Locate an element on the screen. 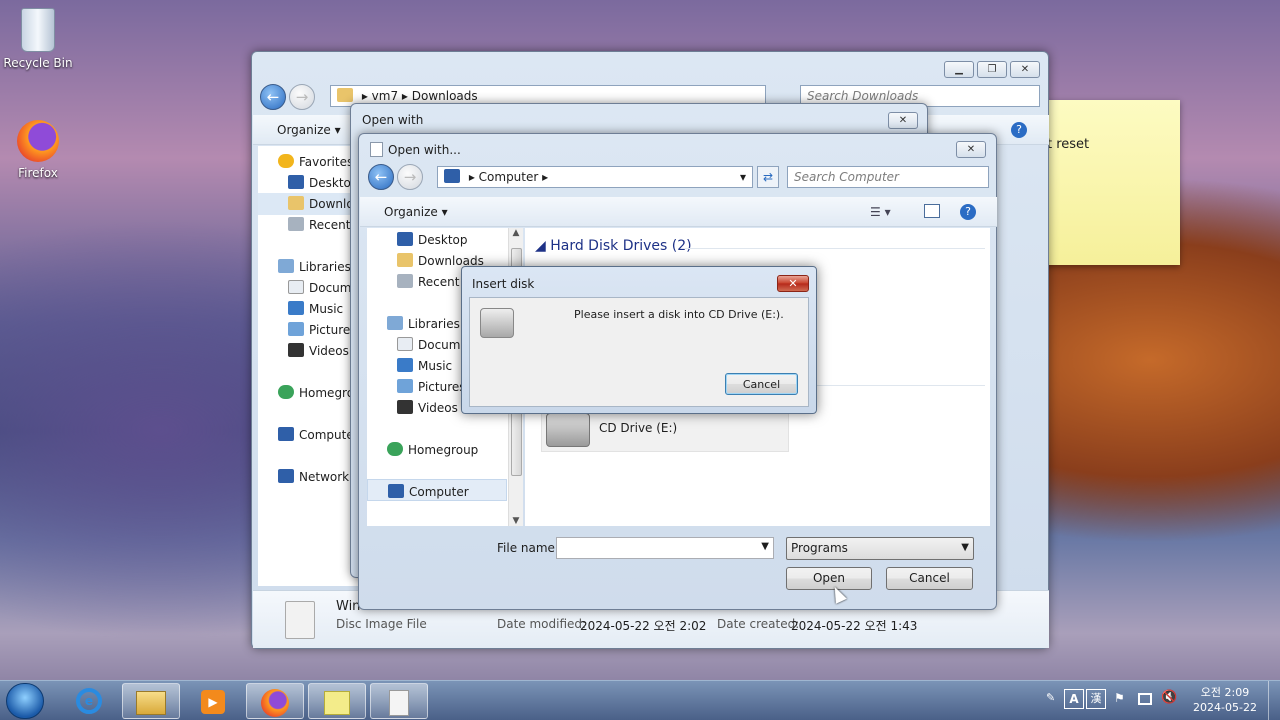  taskbar-windows-explorer is located at coordinates (151, 701).